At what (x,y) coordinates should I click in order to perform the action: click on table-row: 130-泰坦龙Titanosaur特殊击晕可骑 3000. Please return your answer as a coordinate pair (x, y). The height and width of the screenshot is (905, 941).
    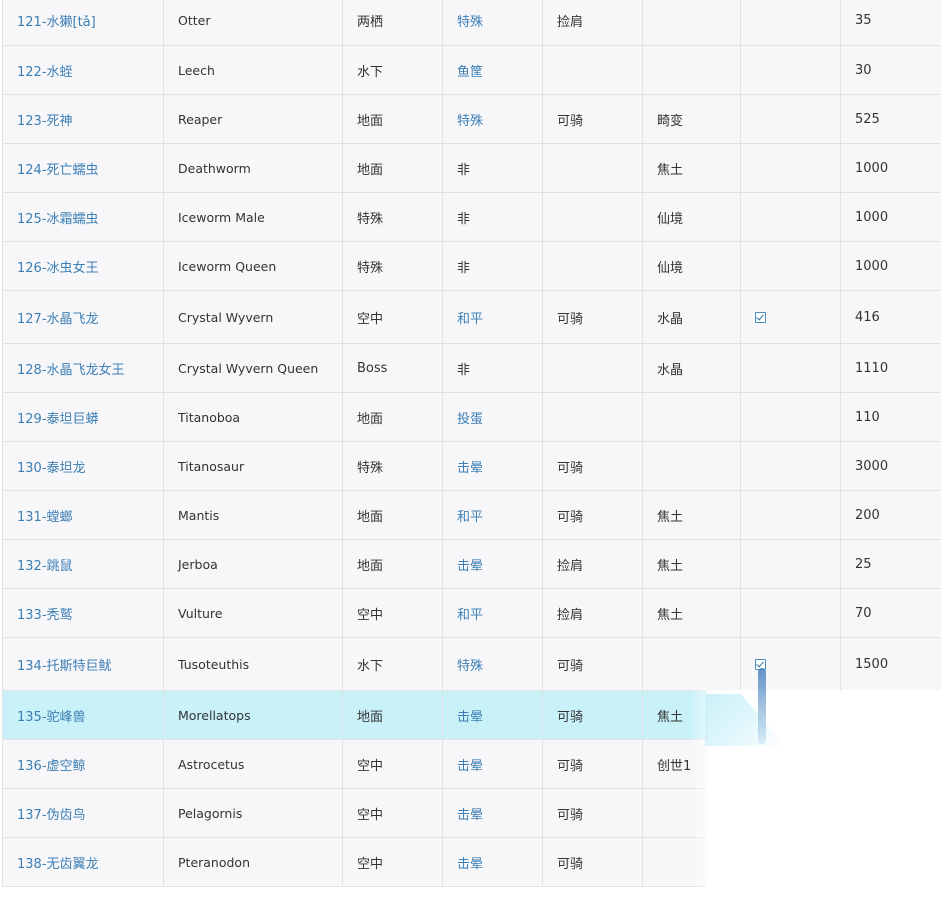
    Looking at the image, I should click on (472, 466).